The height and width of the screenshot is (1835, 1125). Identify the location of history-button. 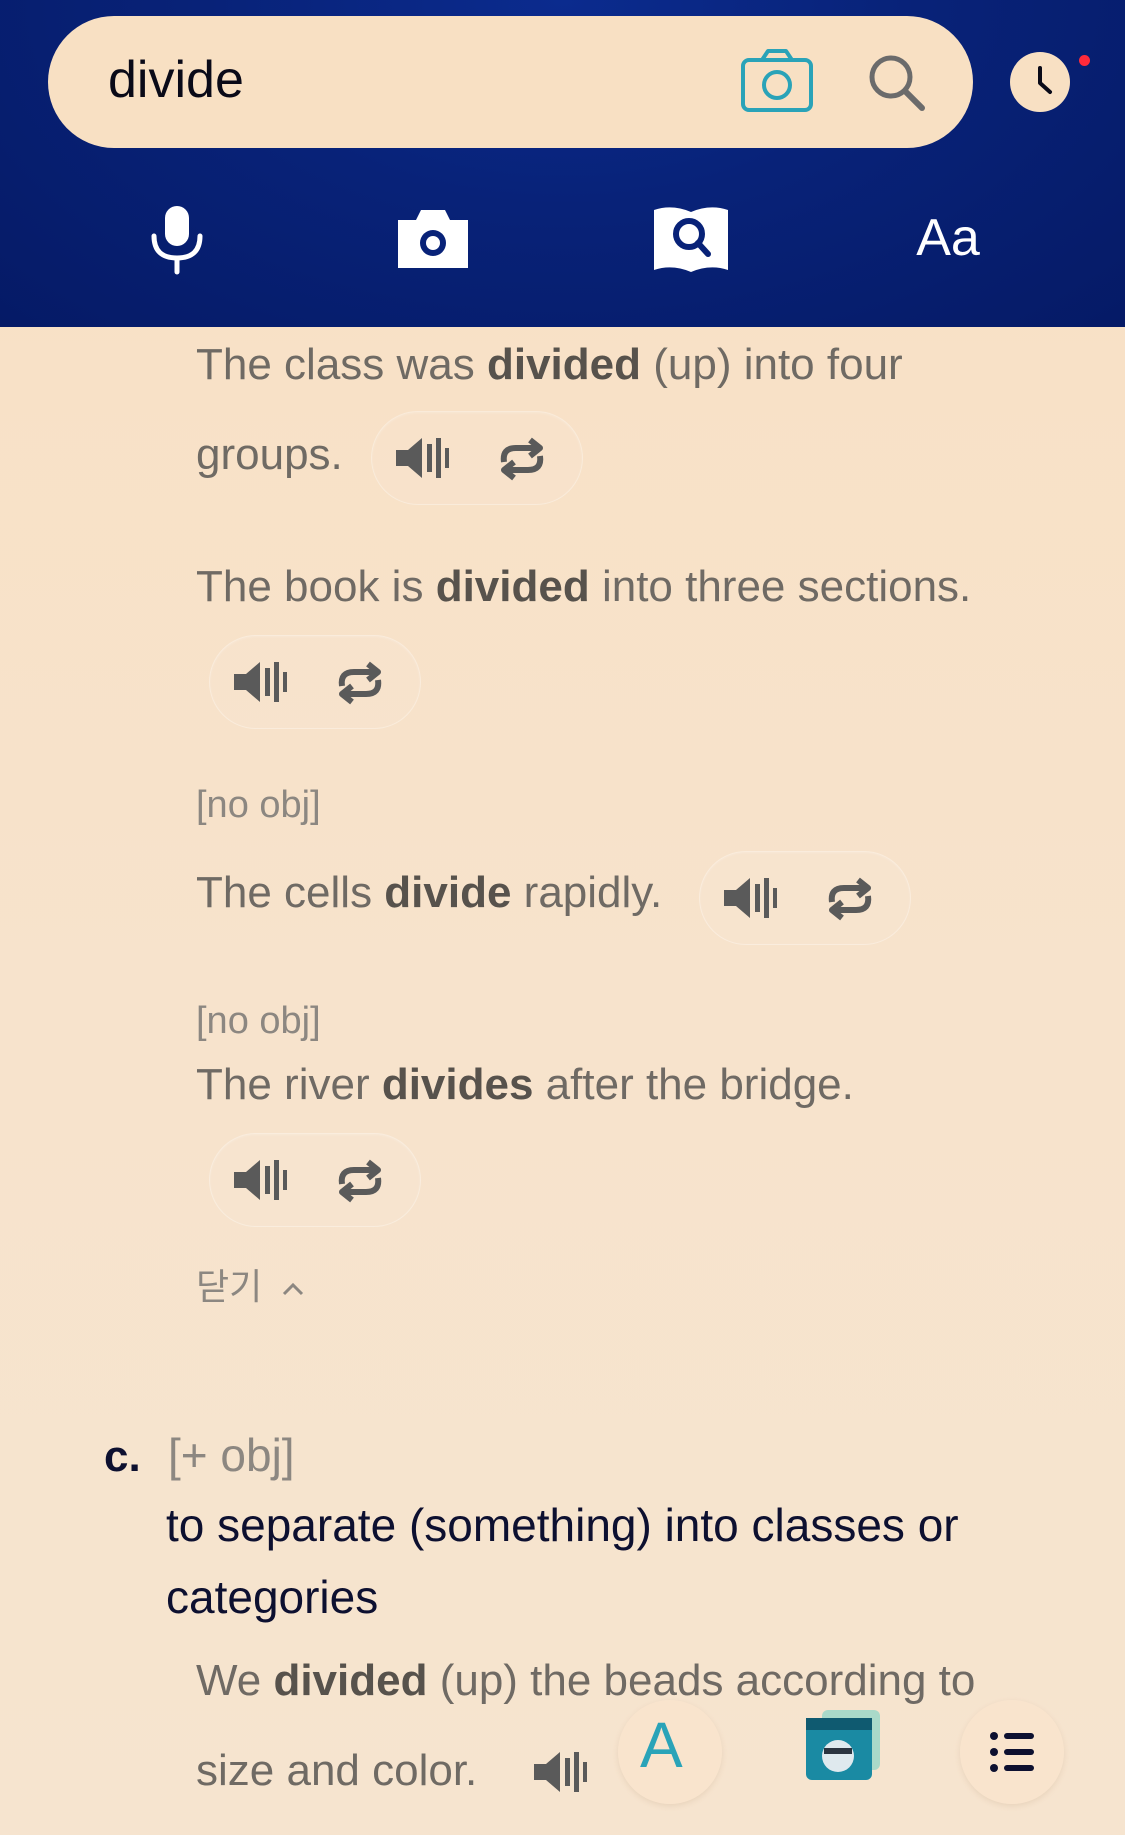
(1040, 82).